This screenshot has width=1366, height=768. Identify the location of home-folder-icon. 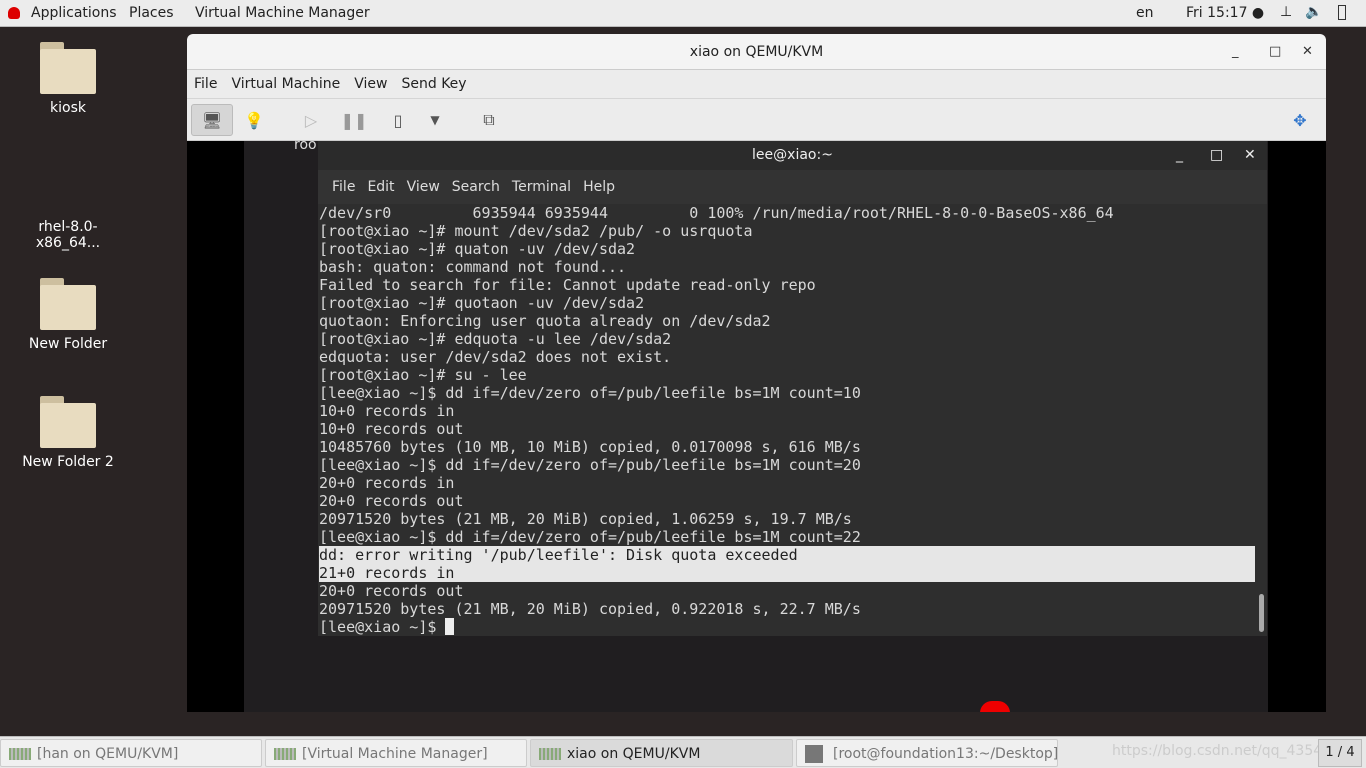
(68, 68).